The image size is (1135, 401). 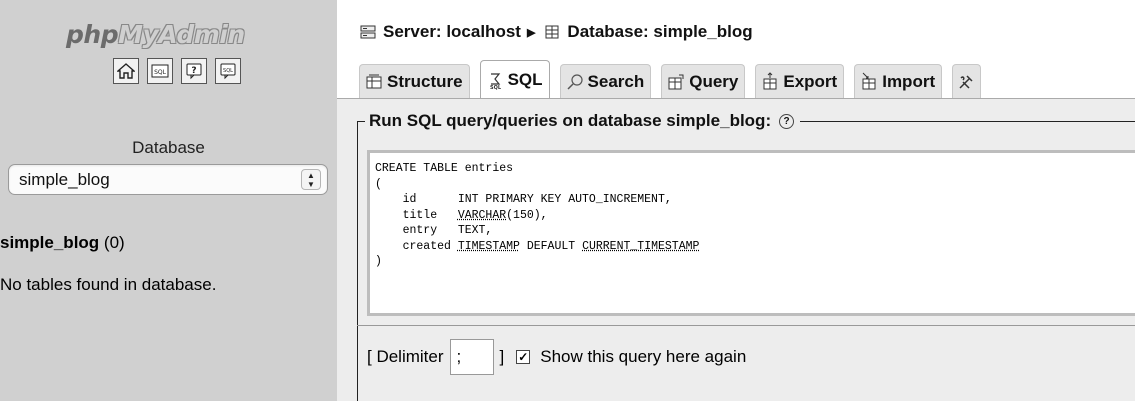 What do you see at coordinates (168, 147) in the screenshot?
I see `database-label: Database` at bounding box center [168, 147].